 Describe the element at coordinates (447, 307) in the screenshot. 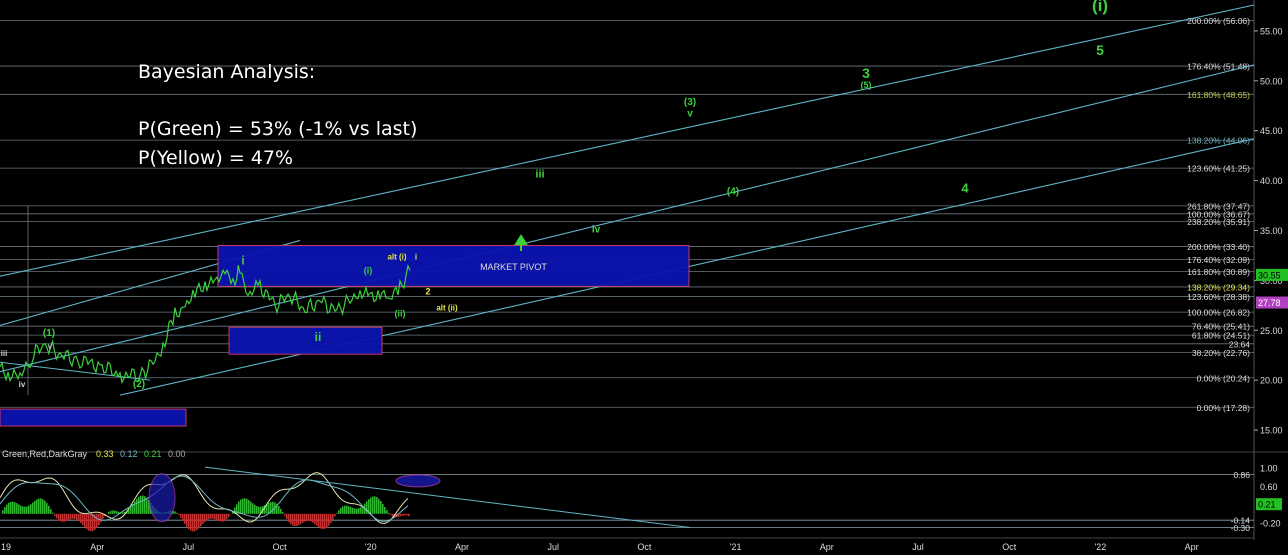

I see `wave-label: alt (ii)` at that location.